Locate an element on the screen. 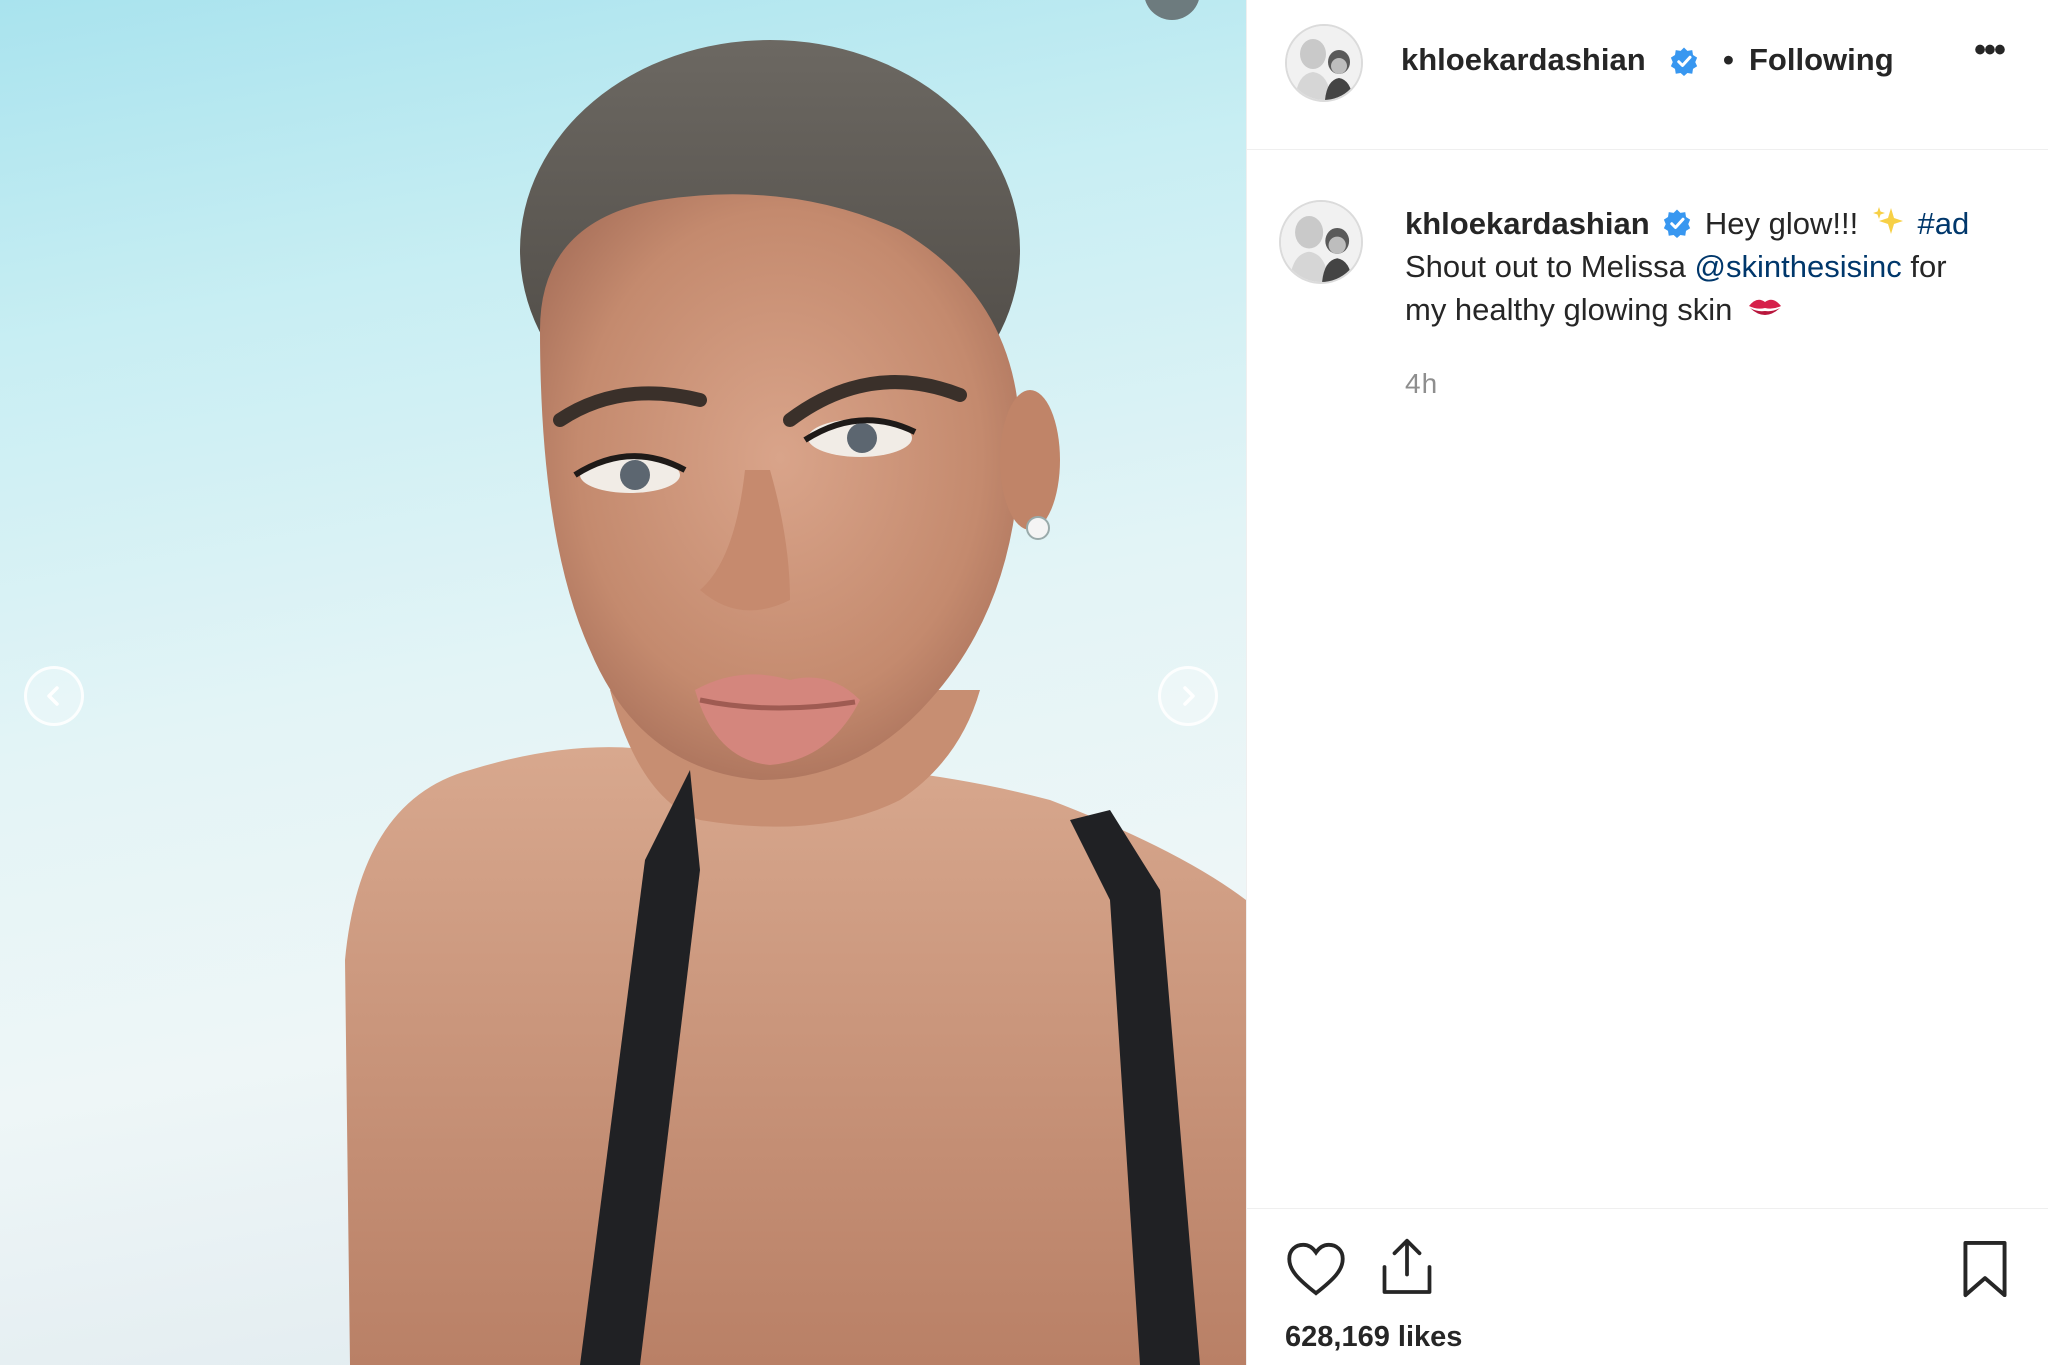  caption-line1: Hey glow!!! is located at coordinates (1781, 223).